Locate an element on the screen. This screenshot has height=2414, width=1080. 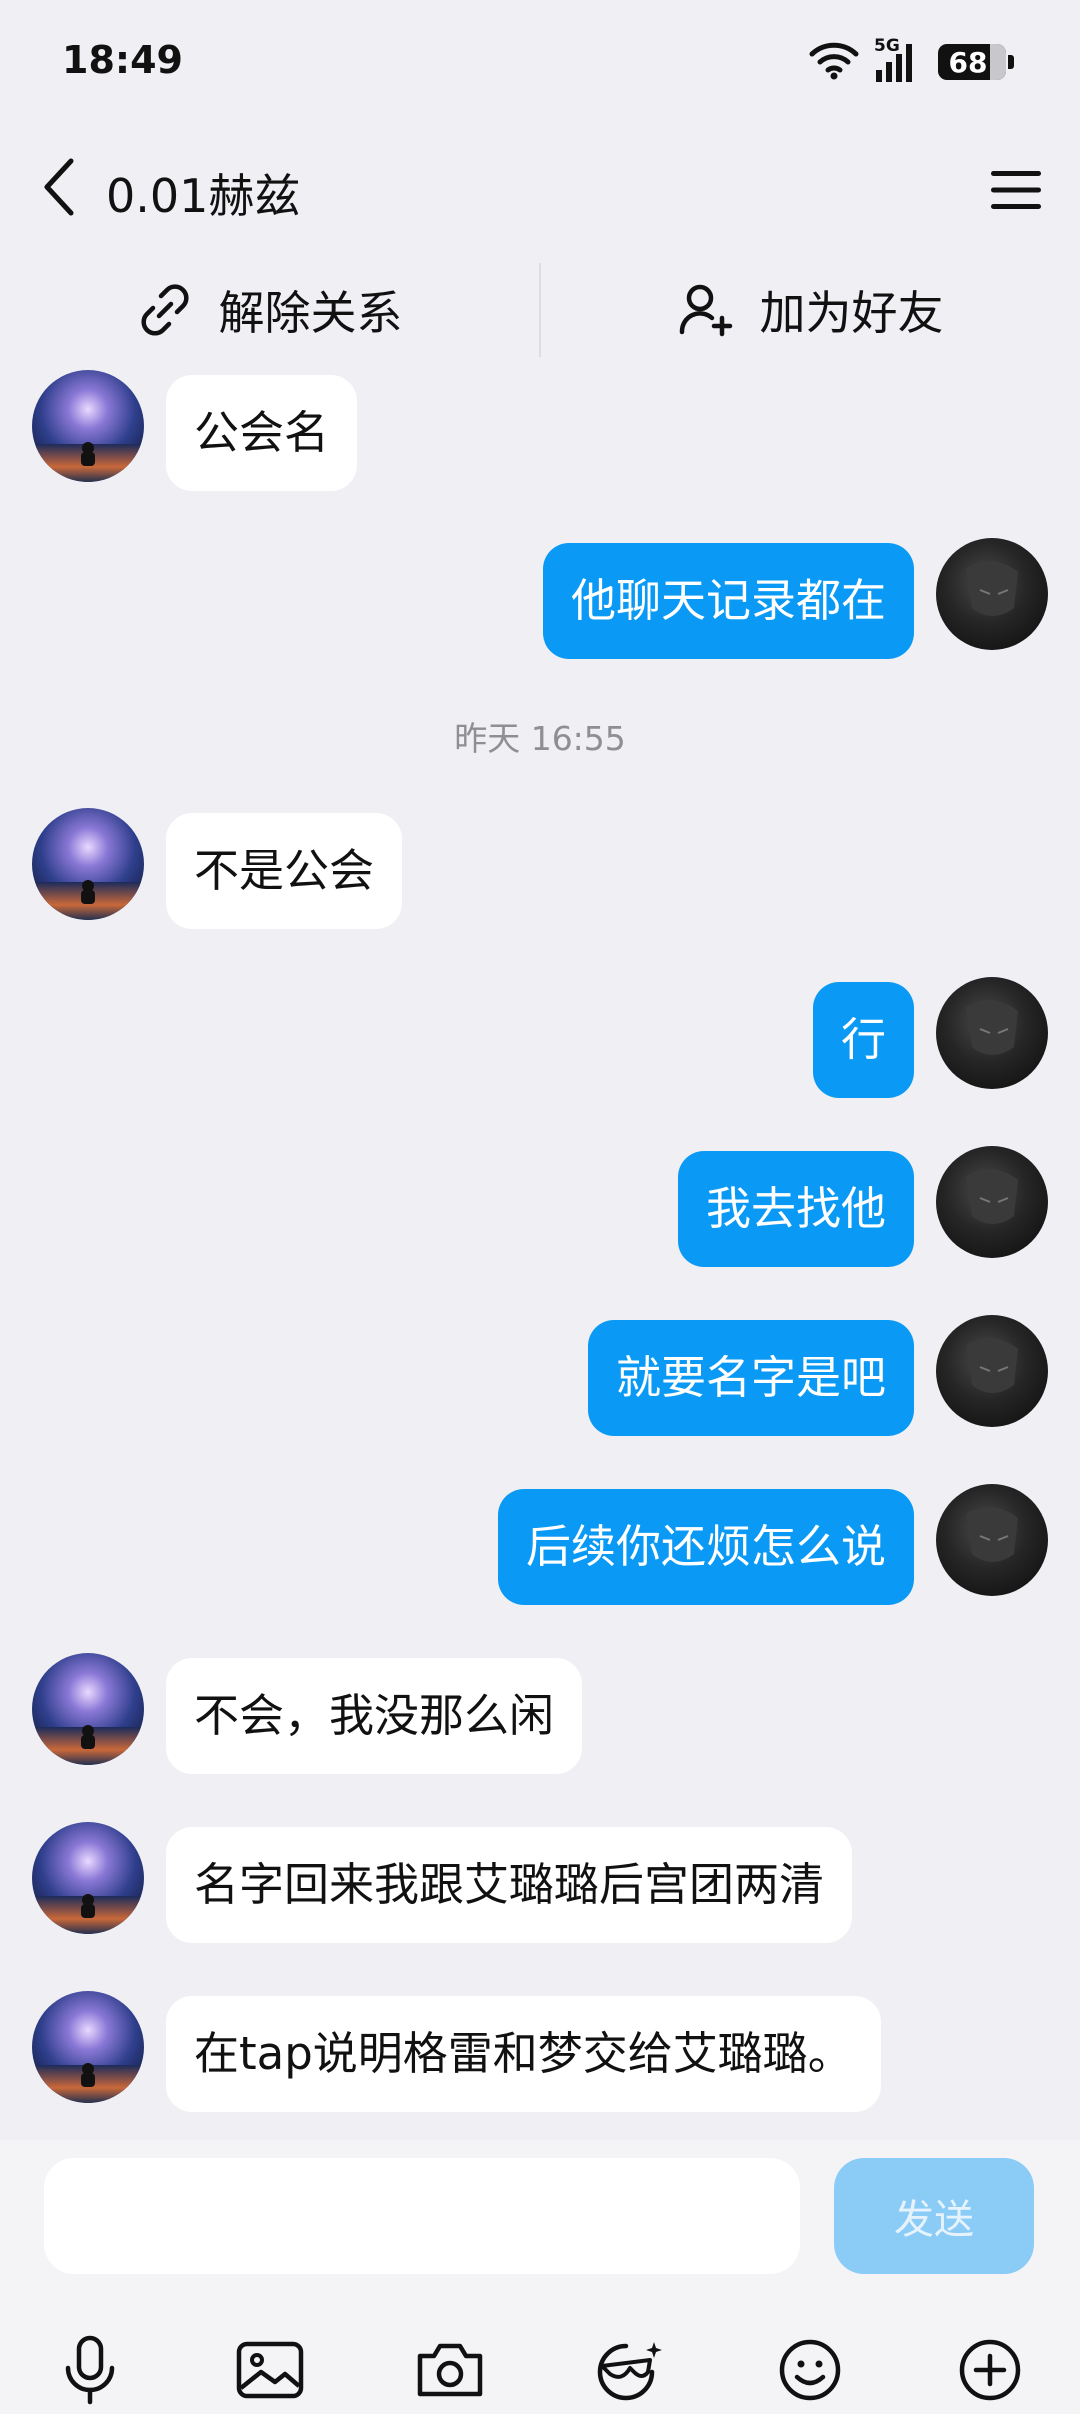
add-friend-button: 加为好友 is located at coordinates (810, 310).